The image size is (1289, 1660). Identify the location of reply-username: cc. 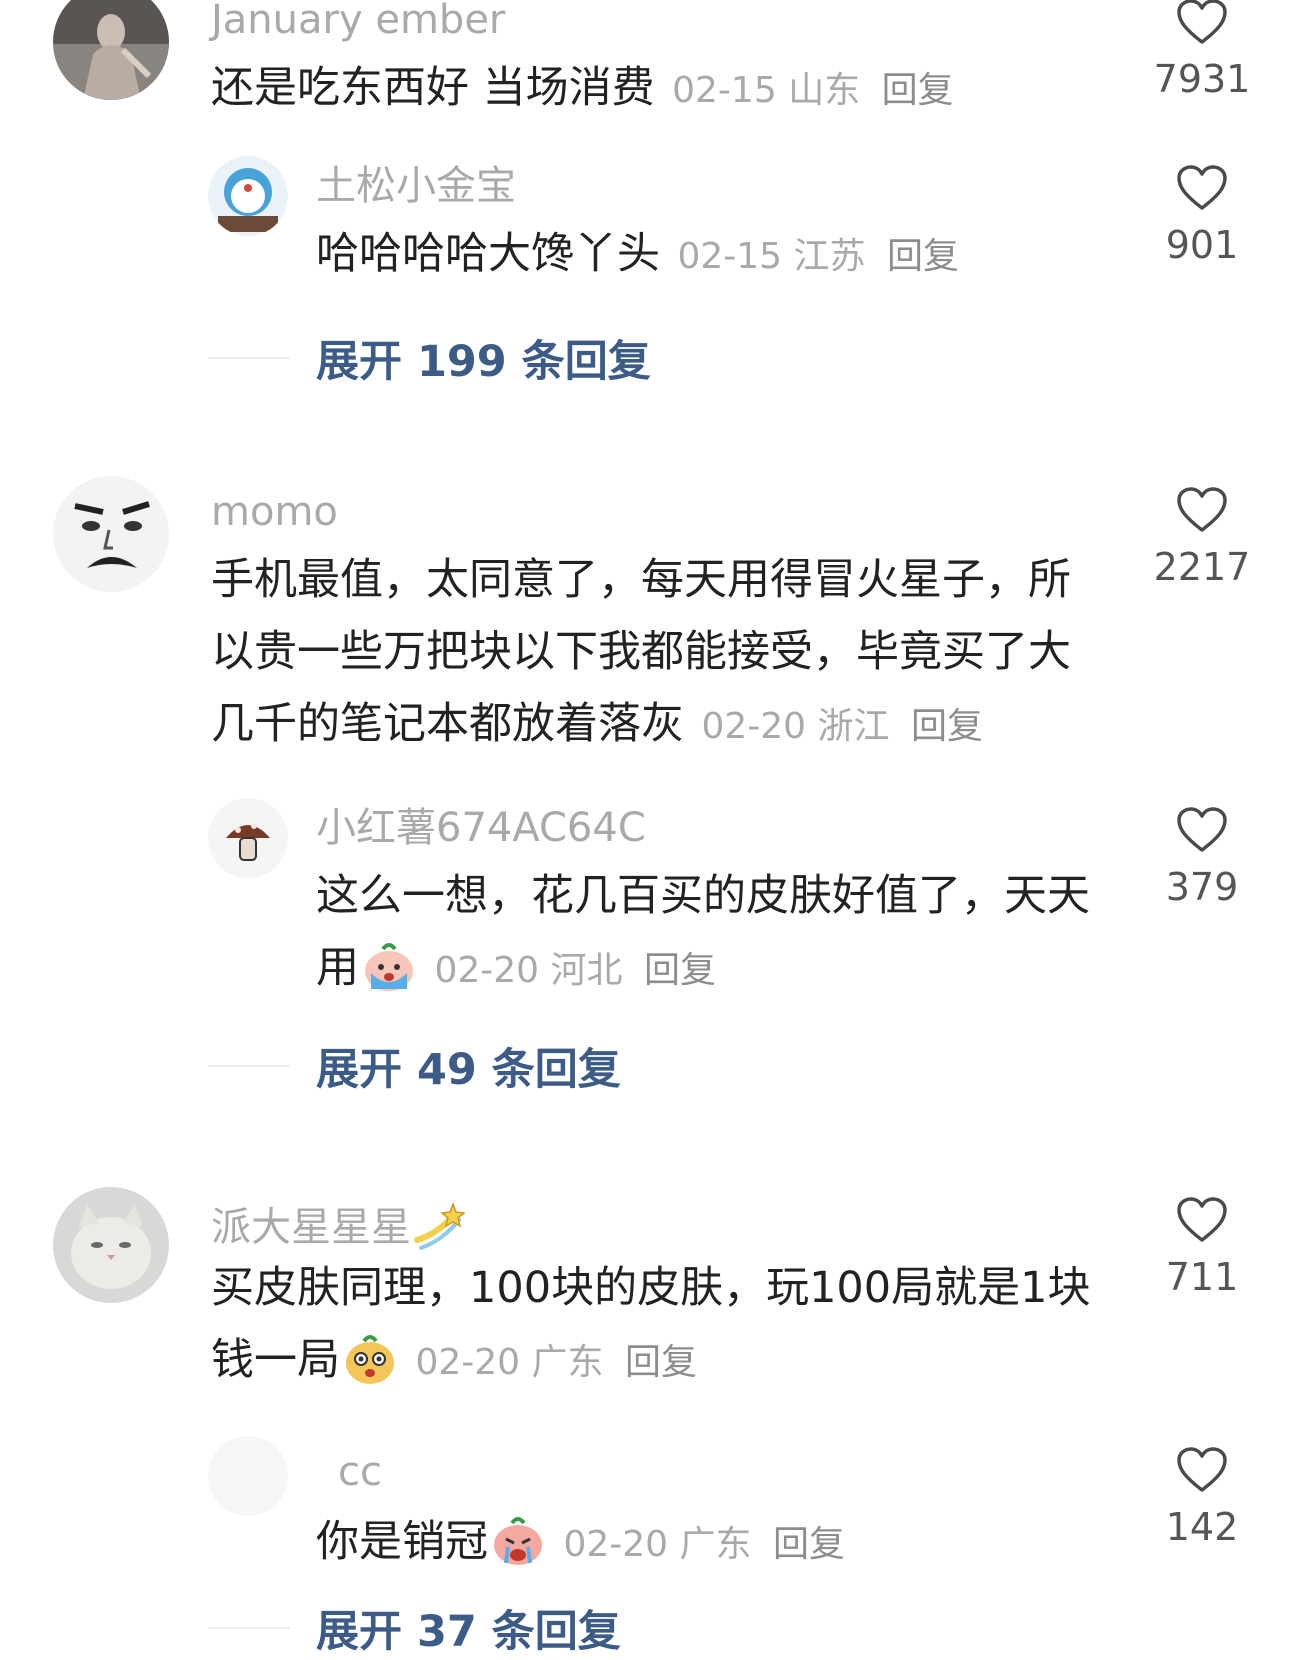
(360, 1472).